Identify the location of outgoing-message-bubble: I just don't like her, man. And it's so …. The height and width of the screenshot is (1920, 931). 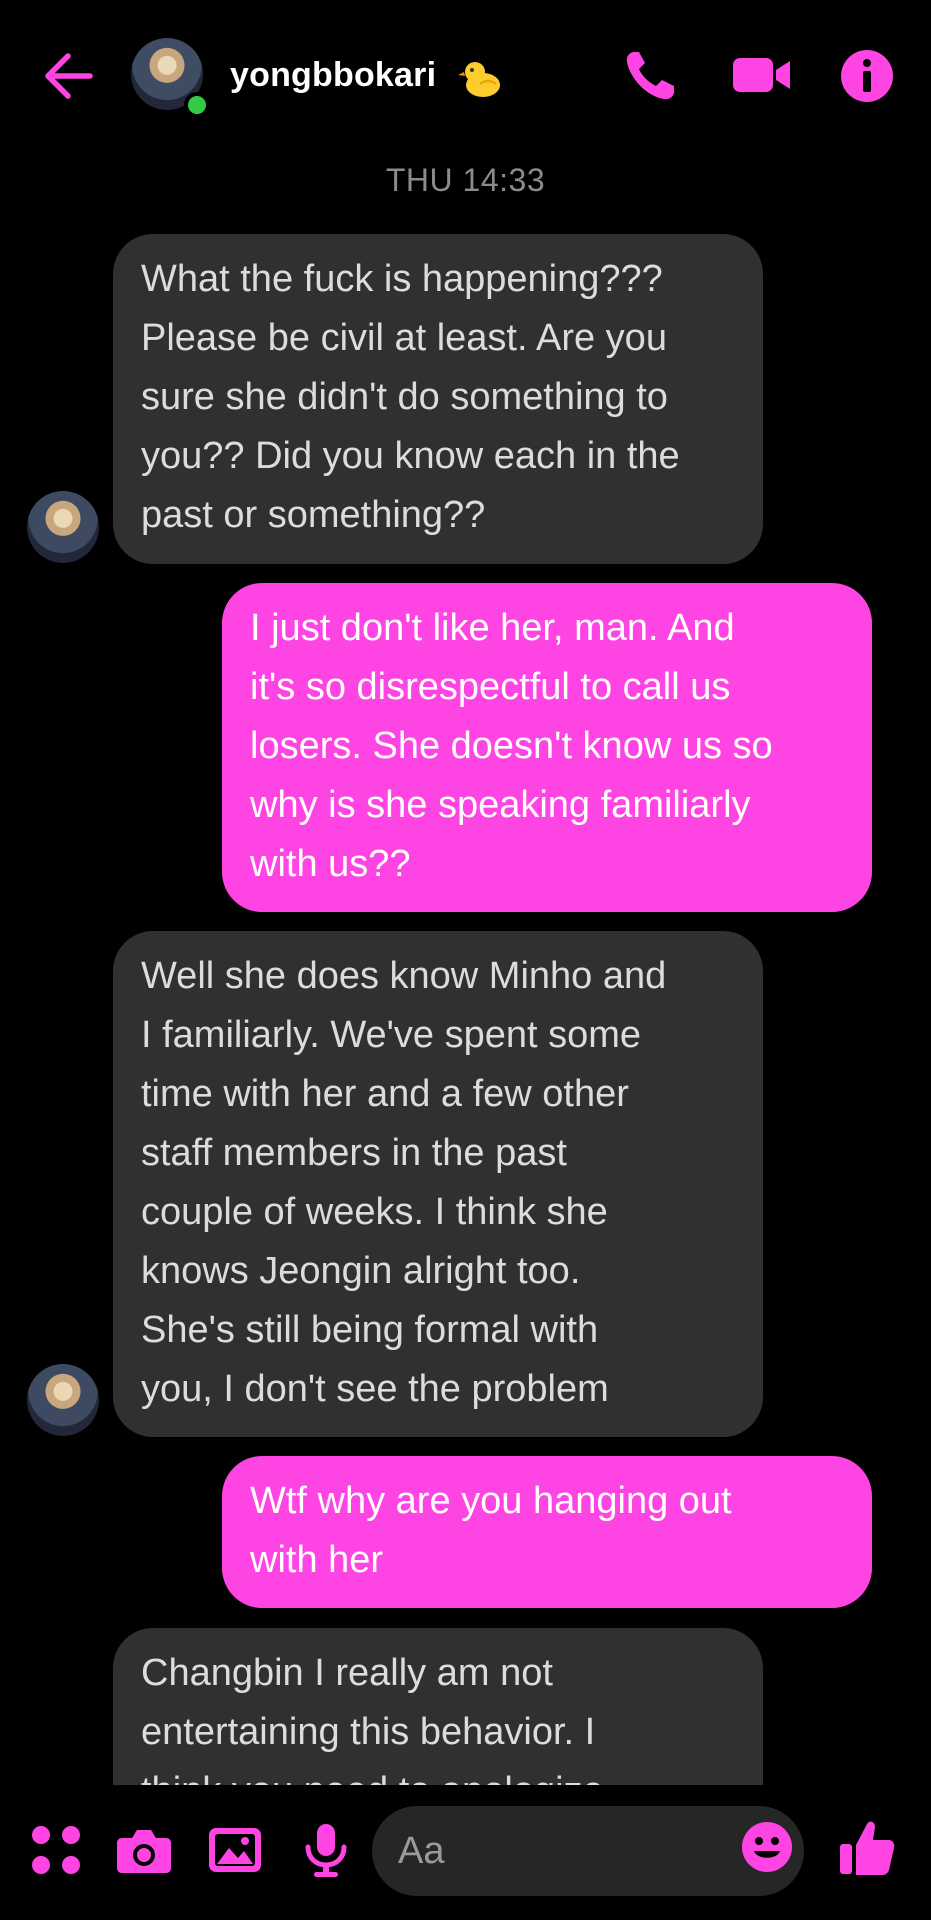
(547, 747).